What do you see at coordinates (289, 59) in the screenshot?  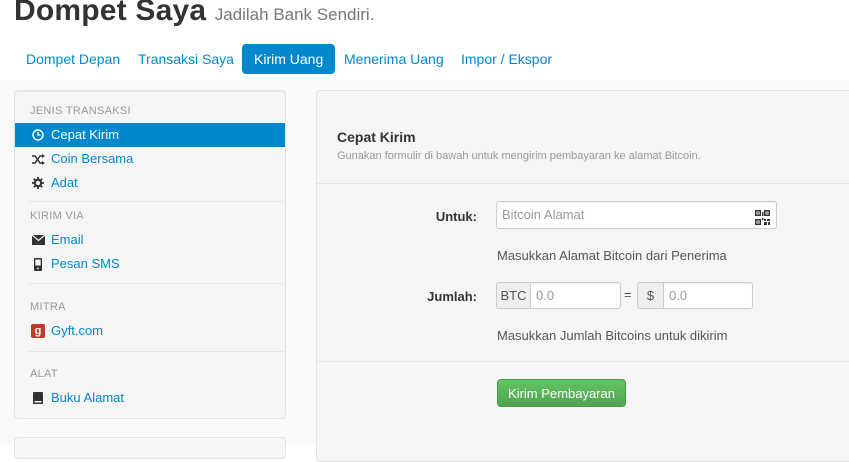 I see `nav-kirim-uang: Kirim Uang` at bounding box center [289, 59].